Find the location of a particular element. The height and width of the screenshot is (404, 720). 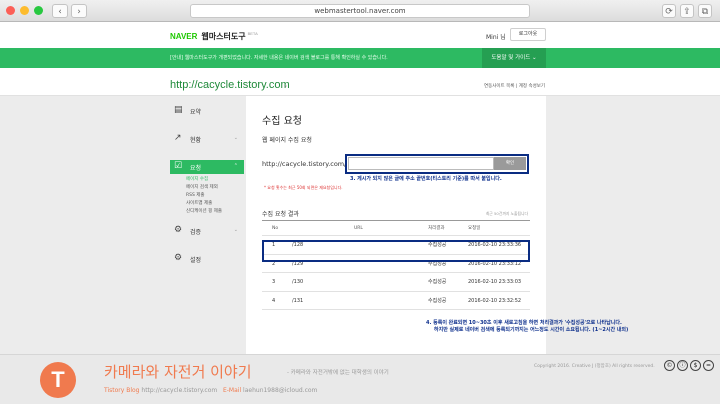

row-date: 2016-02-10 23:32:52 is located at coordinates (495, 300).